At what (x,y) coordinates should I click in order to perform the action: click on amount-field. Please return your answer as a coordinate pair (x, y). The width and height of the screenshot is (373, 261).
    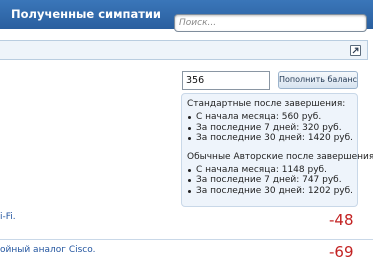
    Looking at the image, I should click on (226, 80).